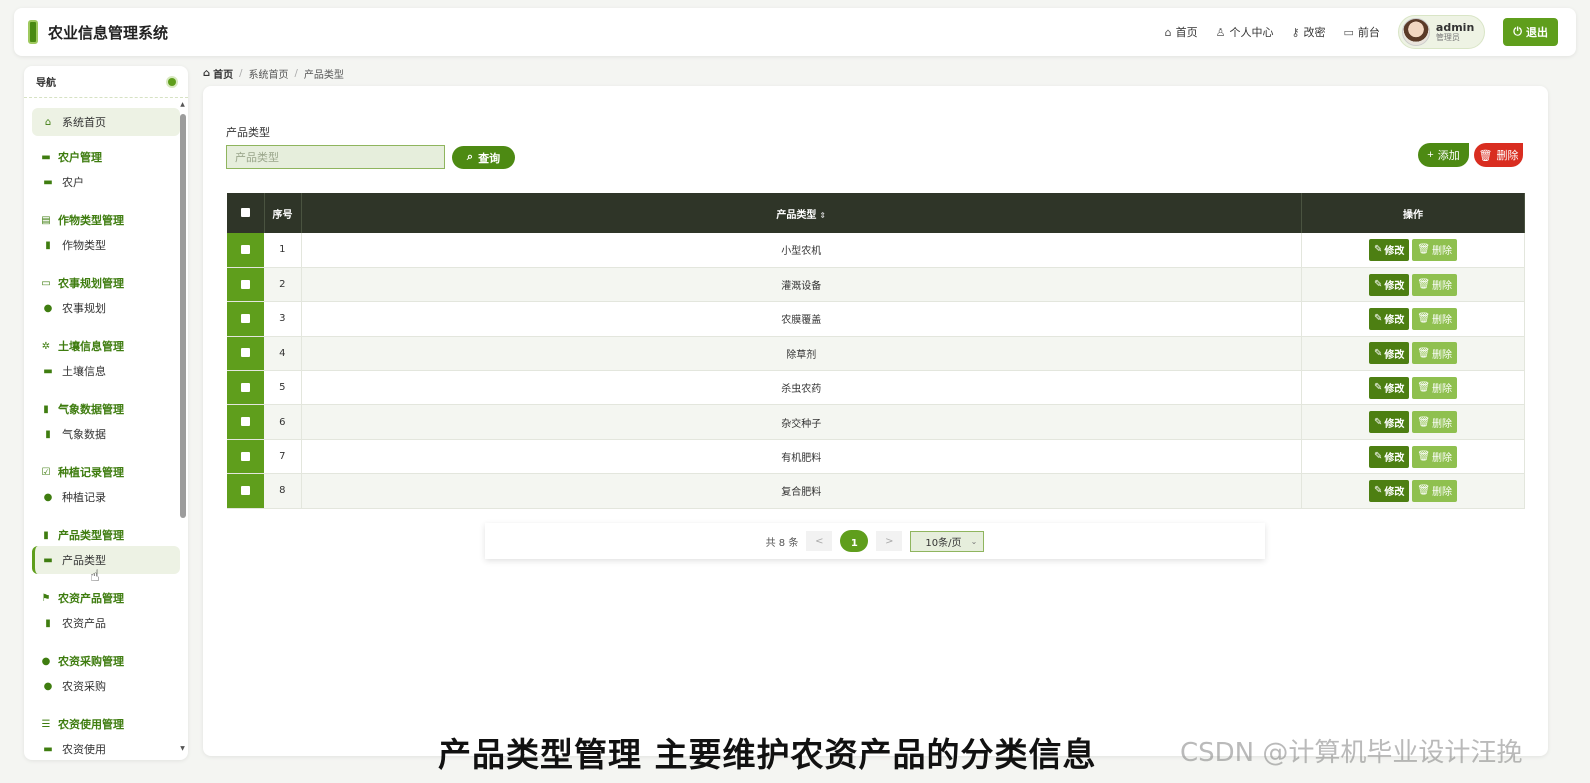 The height and width of the screenshot is (783, 1590). What do you see at coordinates (106, 409) in the screenshot?
I see `sidebar-group-weather: ▮ 气象数据管理` at bounding box center [106, 409].